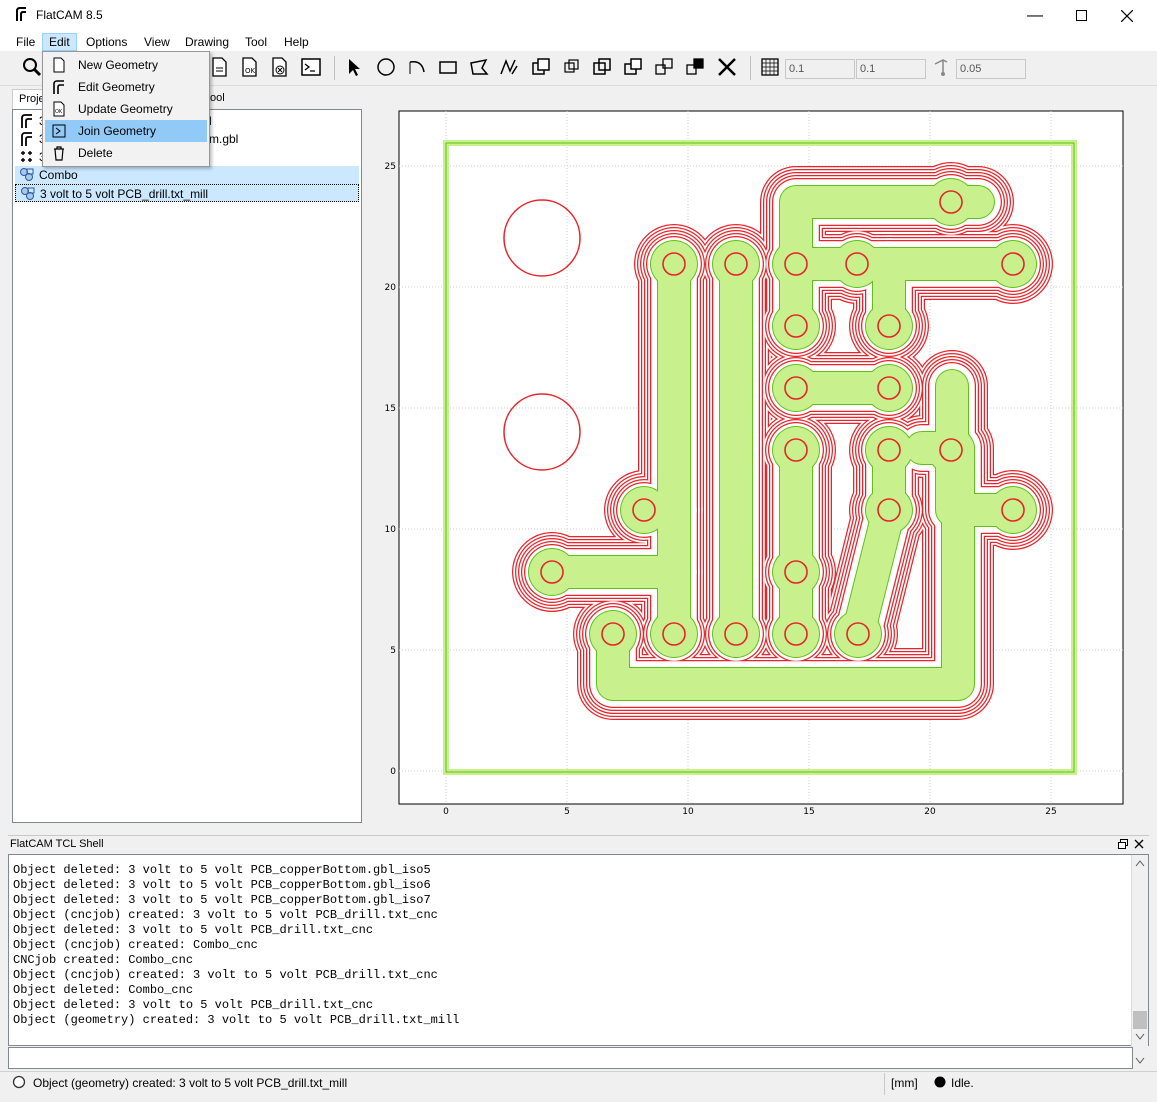 This screenshot has width=1157, height=1102. I want to click on toolbar-separator, so click(334, 68).